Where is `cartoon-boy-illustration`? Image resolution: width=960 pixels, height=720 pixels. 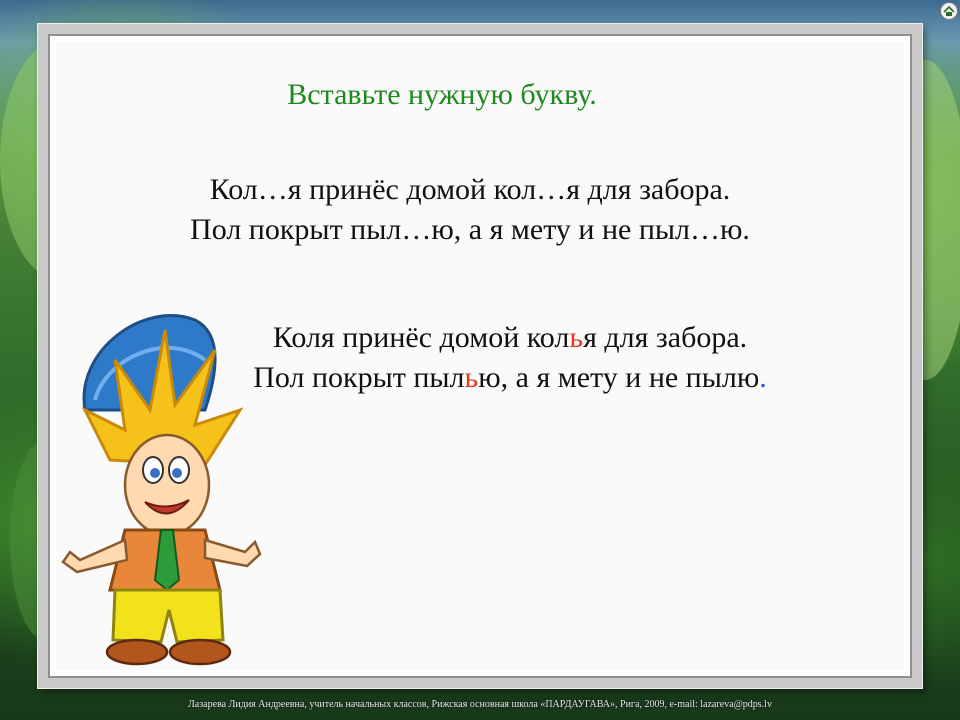
cartoon-boy-illustration is located at coordinates (161, 490).